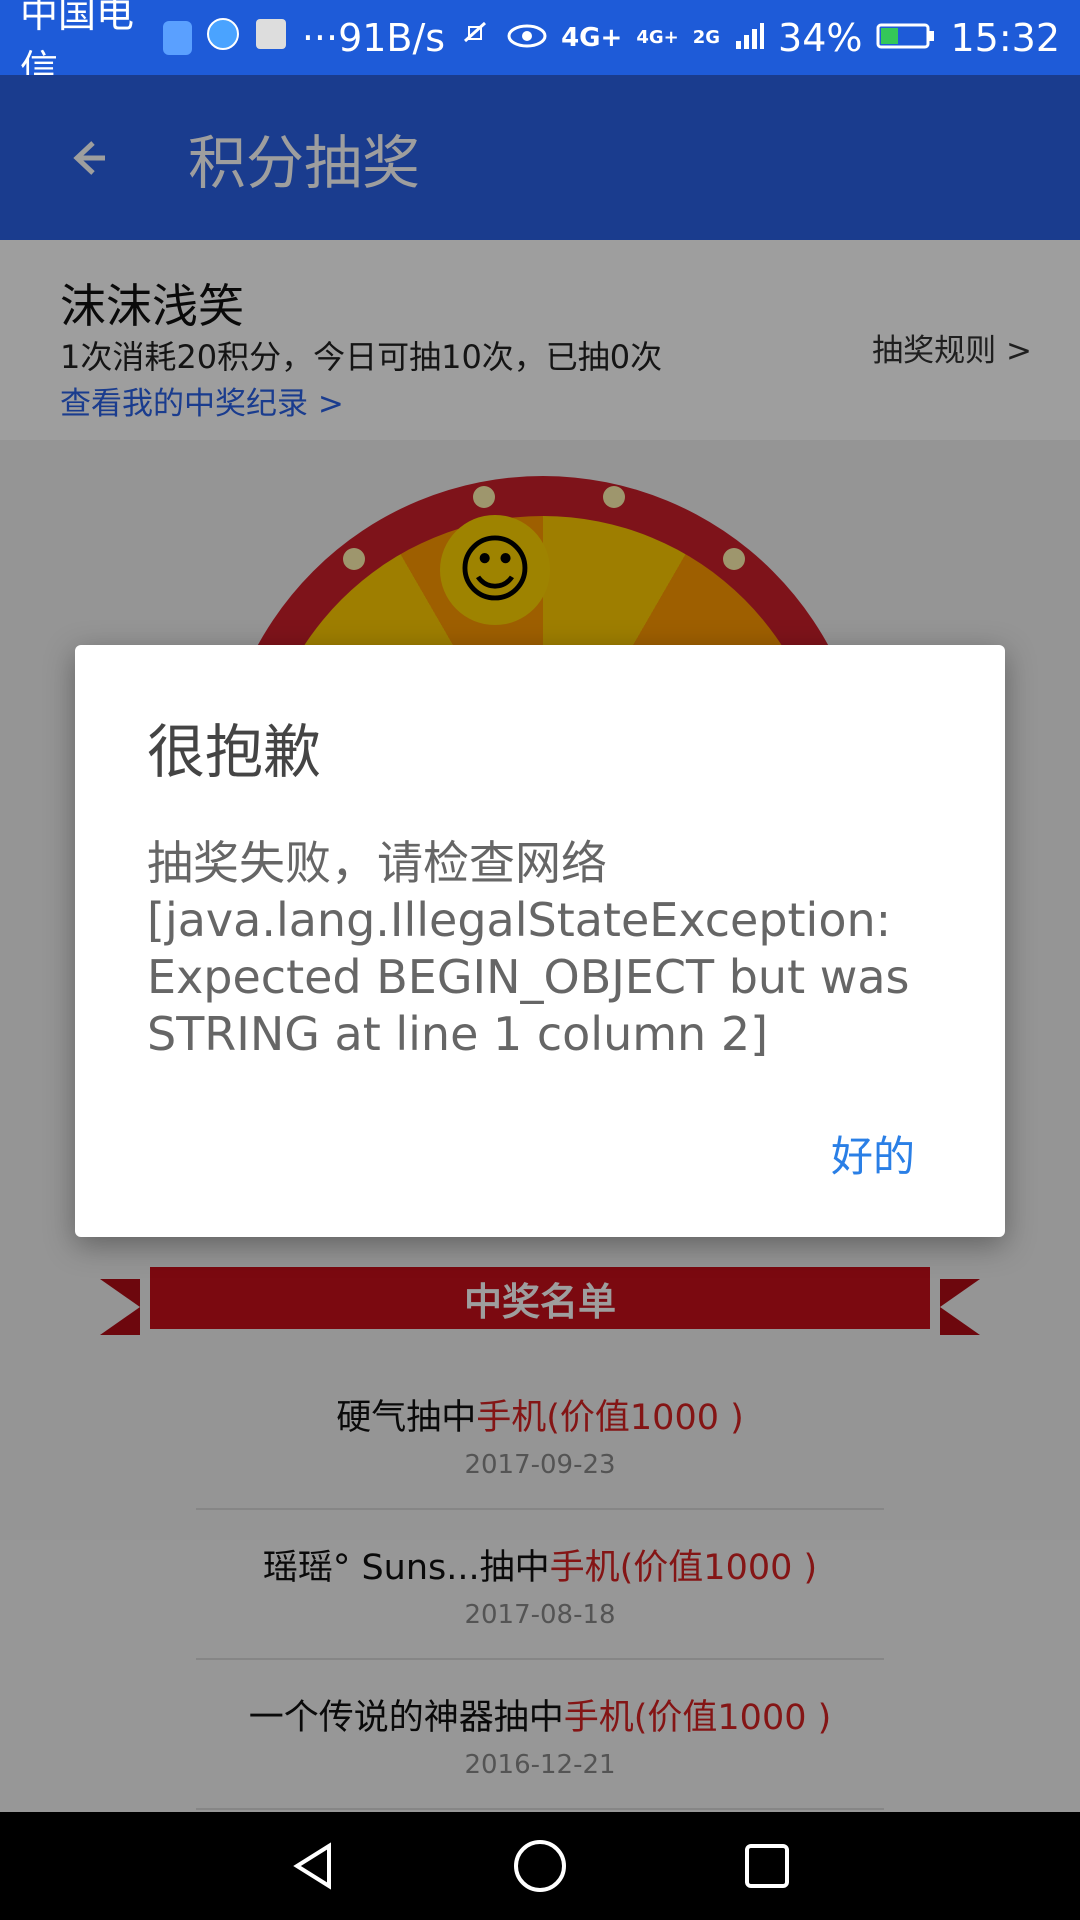 The height and width of the screenshot is (1920, 1080). Describe the element at coordinates (906, 38) in the screenshot. I see `battery-icon` at that location.